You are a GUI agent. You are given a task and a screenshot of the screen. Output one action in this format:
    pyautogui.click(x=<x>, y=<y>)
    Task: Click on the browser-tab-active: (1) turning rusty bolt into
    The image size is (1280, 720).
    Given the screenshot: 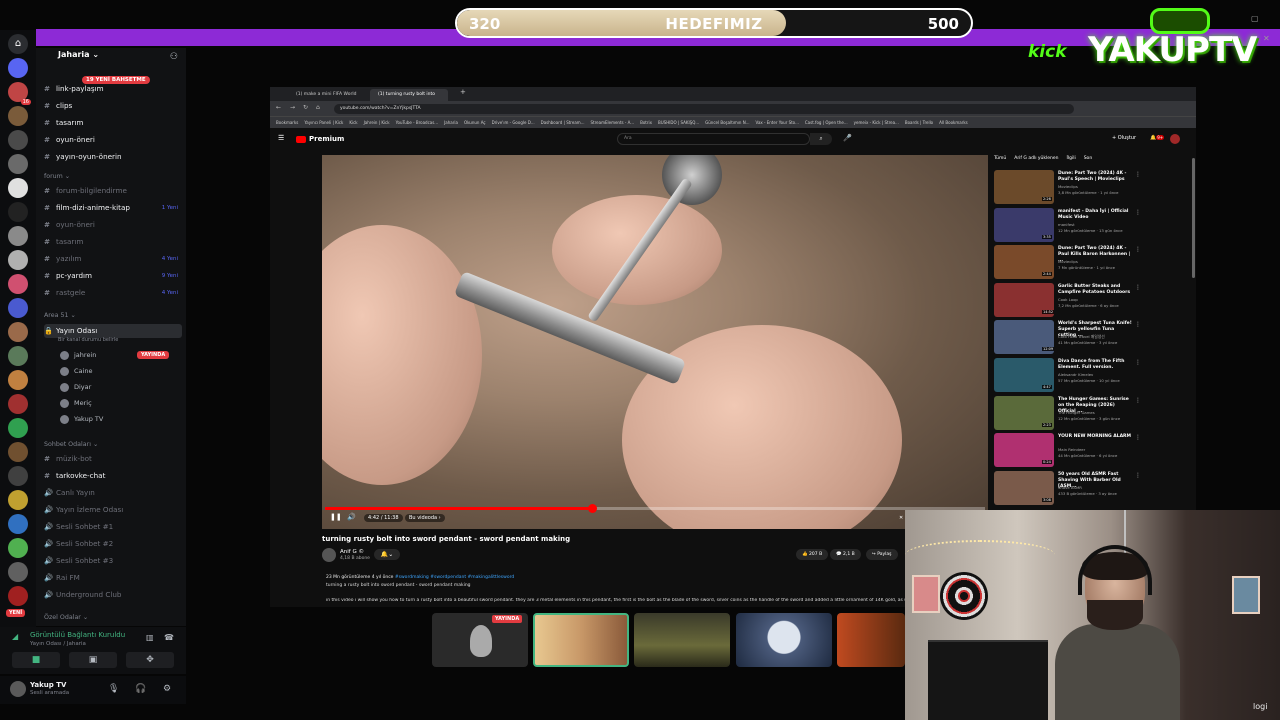 What is the action you would take?
    pyautogui.click(x=409, y=95)
    